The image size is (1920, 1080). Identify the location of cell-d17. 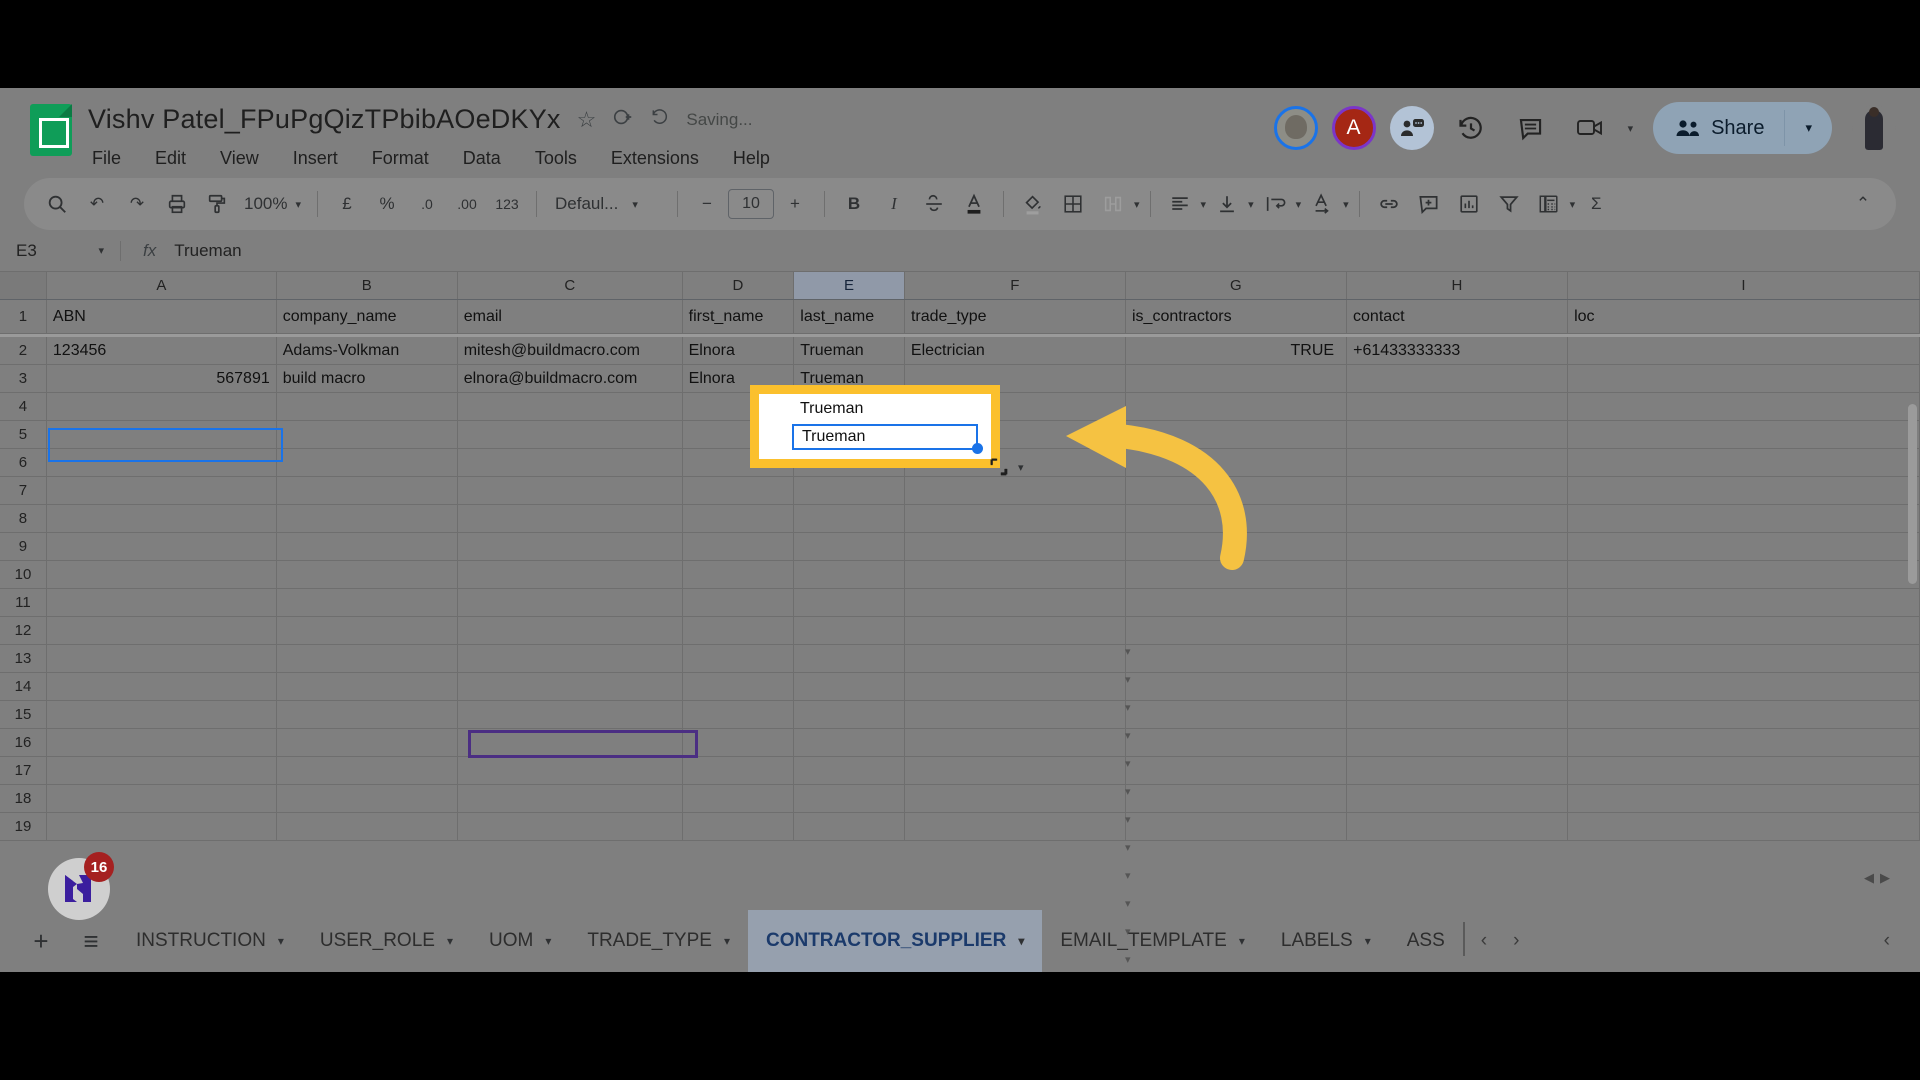
(738, 771).